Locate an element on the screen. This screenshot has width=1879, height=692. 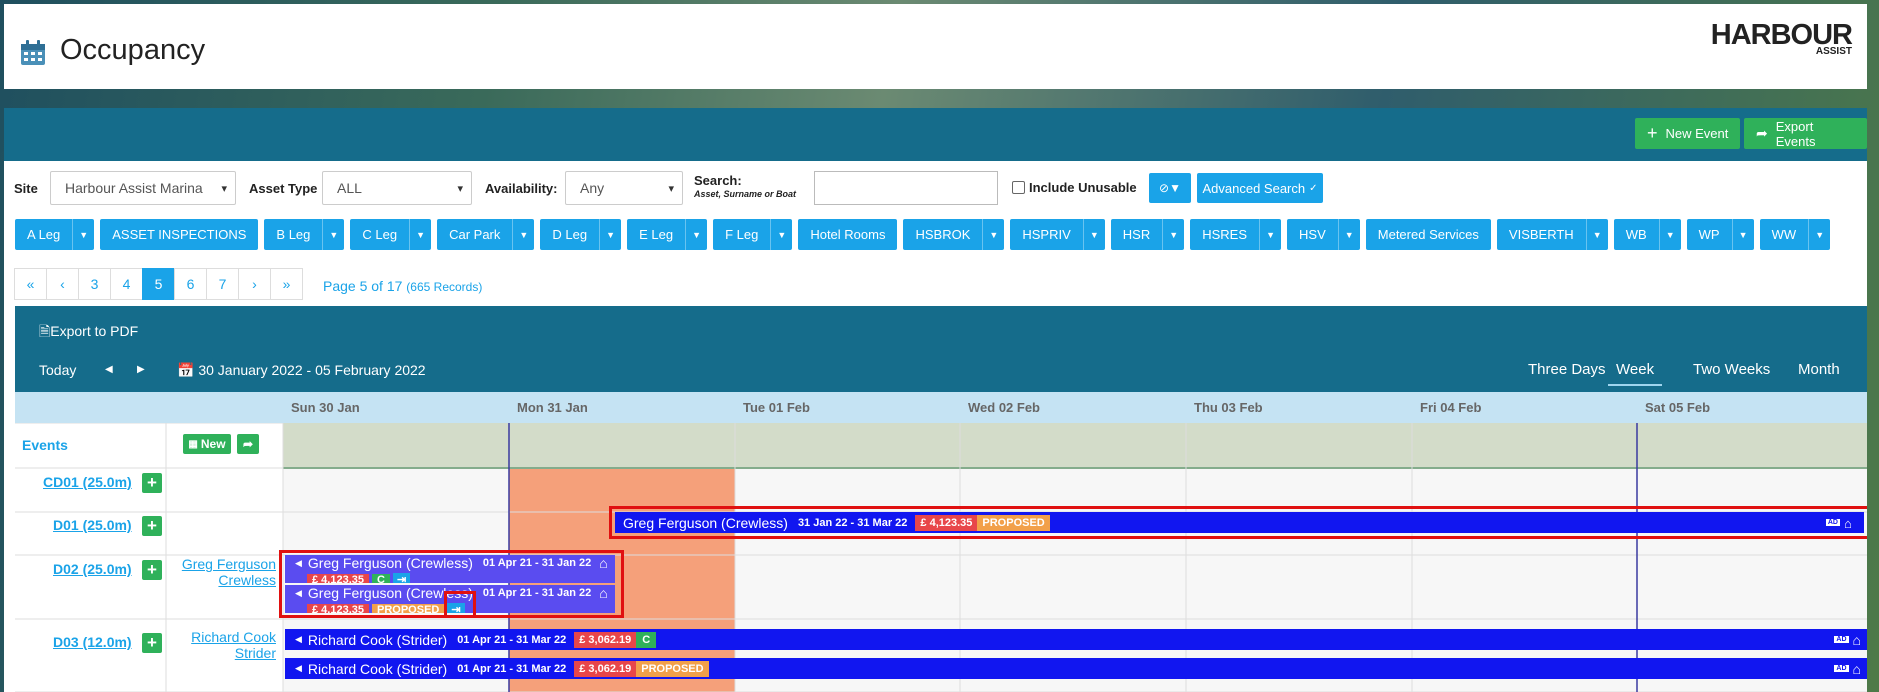
tab-visberth: VISBERTH ▼ is located at coordinates (1552, 234).